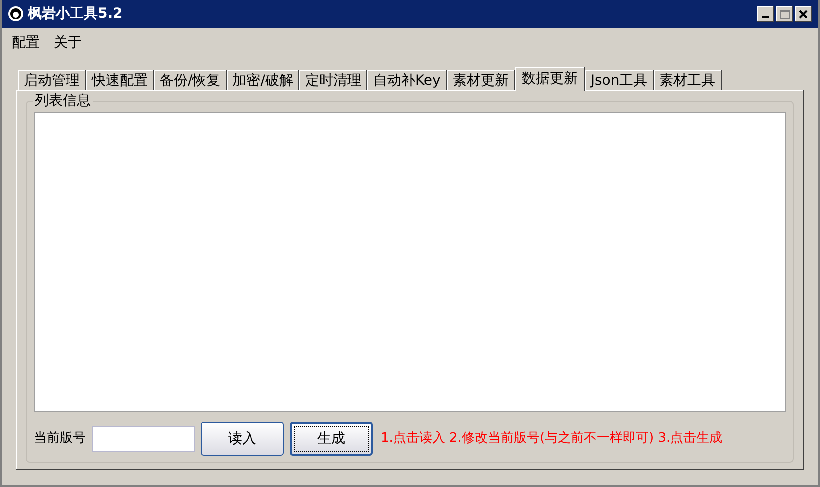 The width and height of the screenshot is (820, 487). Describe the element at coordinates (16, 14) in the screenshot. I see `app-logo-icon` at that location.